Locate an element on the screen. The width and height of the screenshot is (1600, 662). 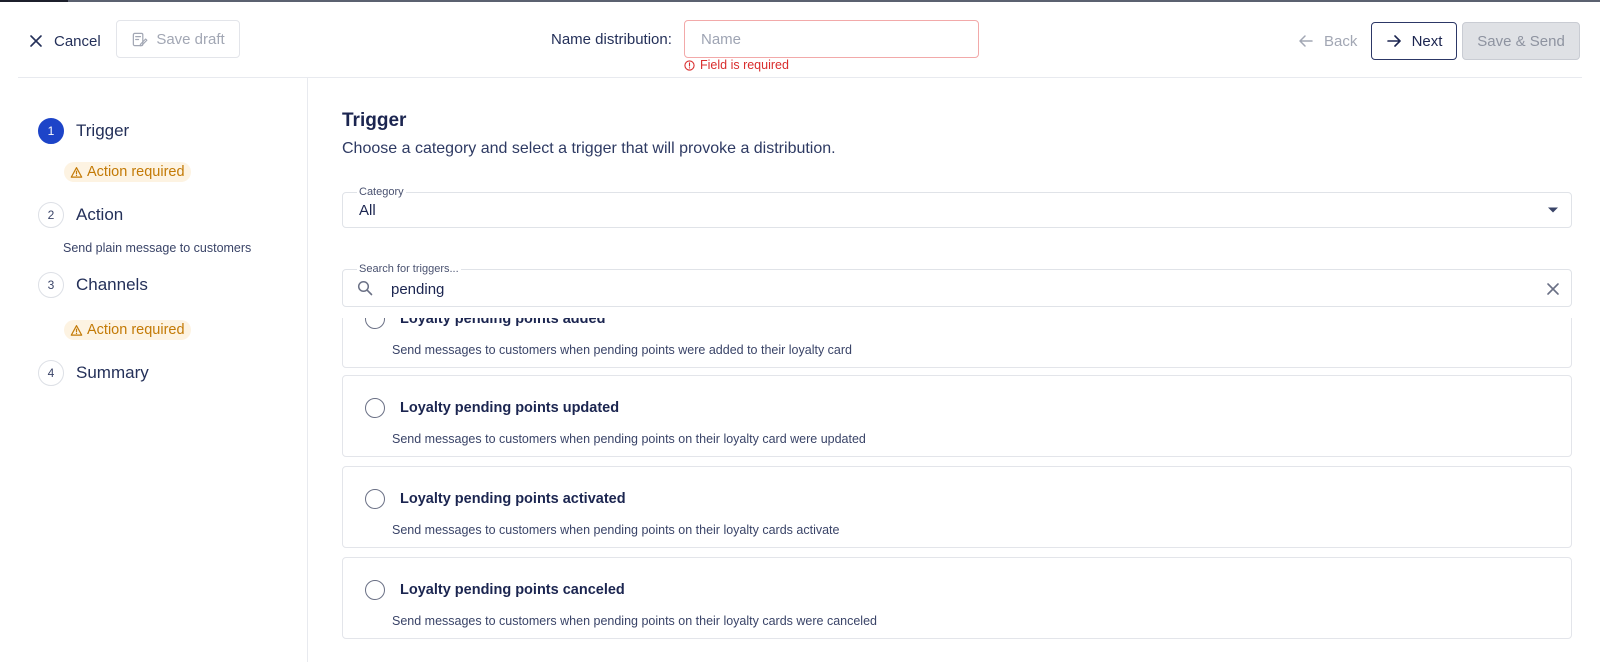
name-distribution-label: Name distribution: is located at coordinates (611, 39).